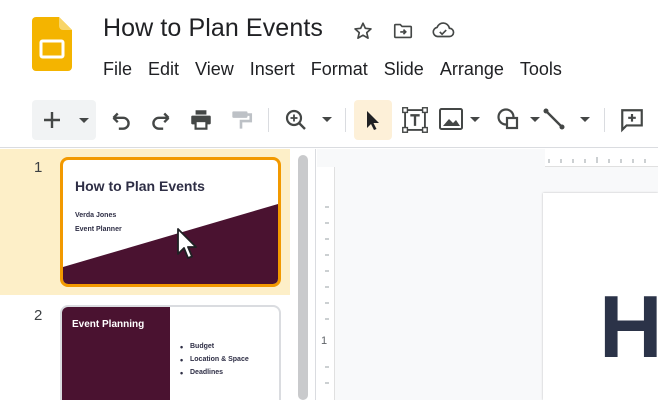 The image size is (658, 400). Describe the element at coordinates (443, 31) in the screenshot. I see `cloud-saved-icon` at that location.